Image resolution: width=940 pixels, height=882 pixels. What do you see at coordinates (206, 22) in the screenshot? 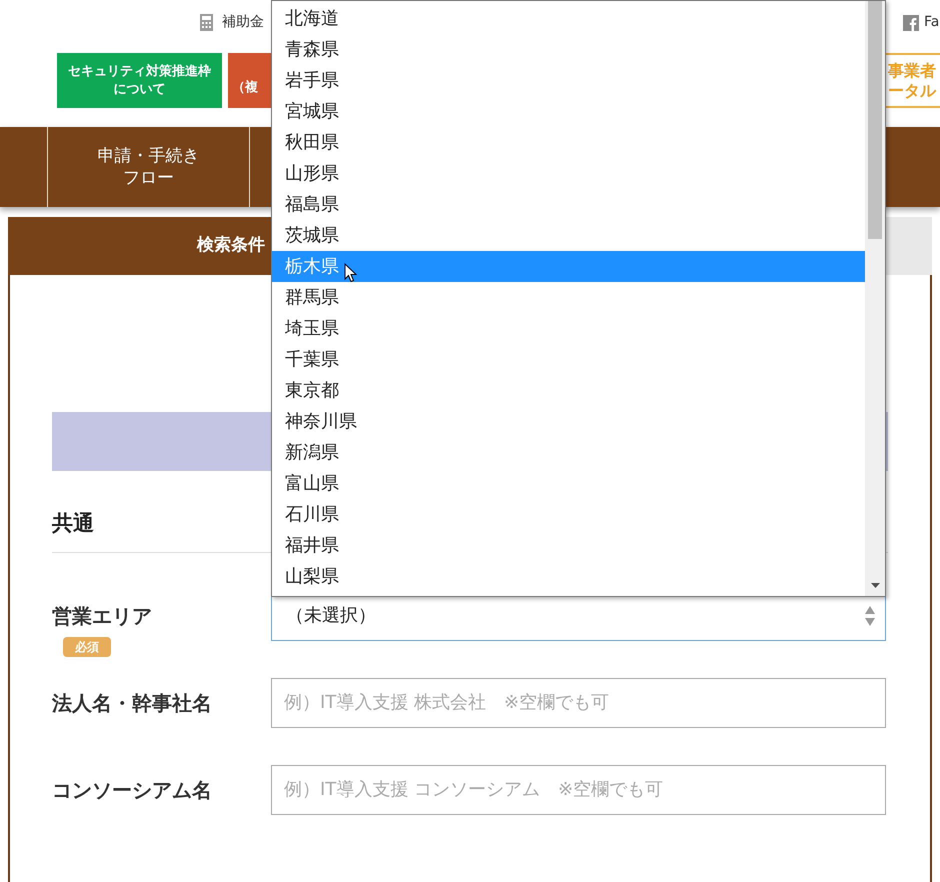
I see `calculator-icon` at bounding box center [206, 22].